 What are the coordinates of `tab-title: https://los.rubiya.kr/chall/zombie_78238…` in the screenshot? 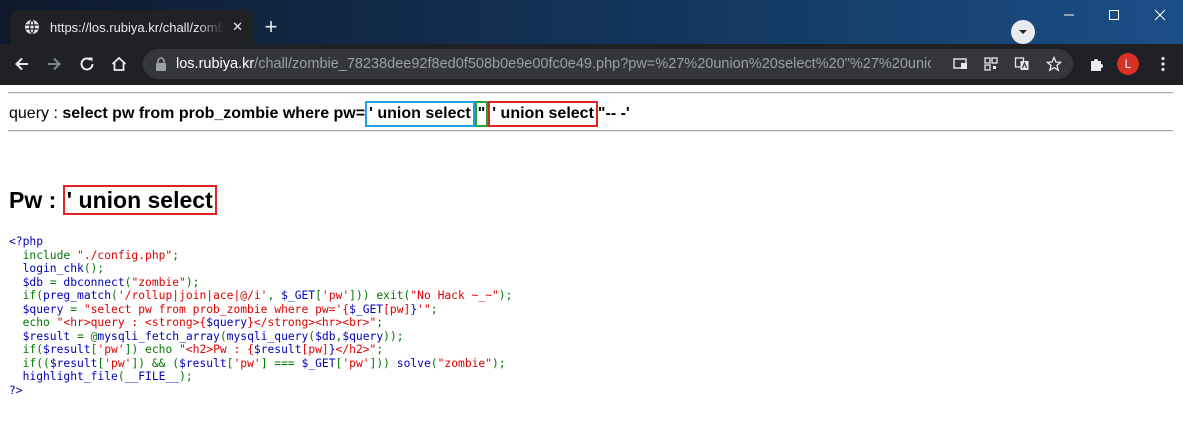 It's located at (137, 27).